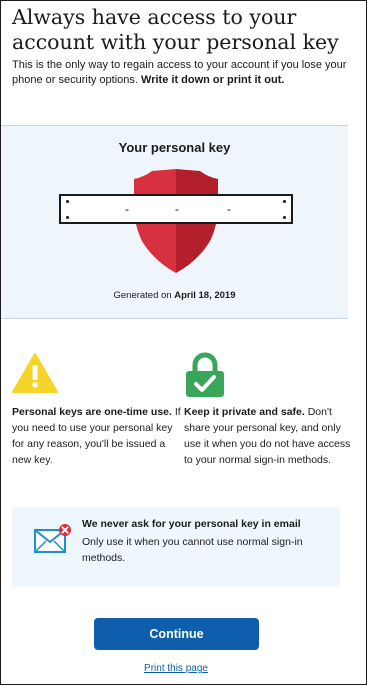 This screenshot has width=367, height=685. Describe the element at coordinates (176, 634) in the screenshot. I see `continue-button: Continue` at that location.